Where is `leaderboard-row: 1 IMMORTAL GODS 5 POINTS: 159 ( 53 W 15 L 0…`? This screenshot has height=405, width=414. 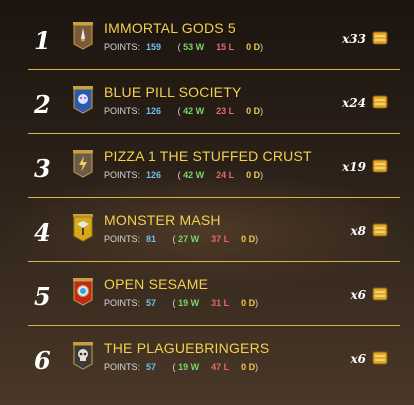
leaderboard-row: 1 IMMORTAL GODS 5 POINTS: 159 ( 53 W 15 L 0… is located at coordinates (214, 38).